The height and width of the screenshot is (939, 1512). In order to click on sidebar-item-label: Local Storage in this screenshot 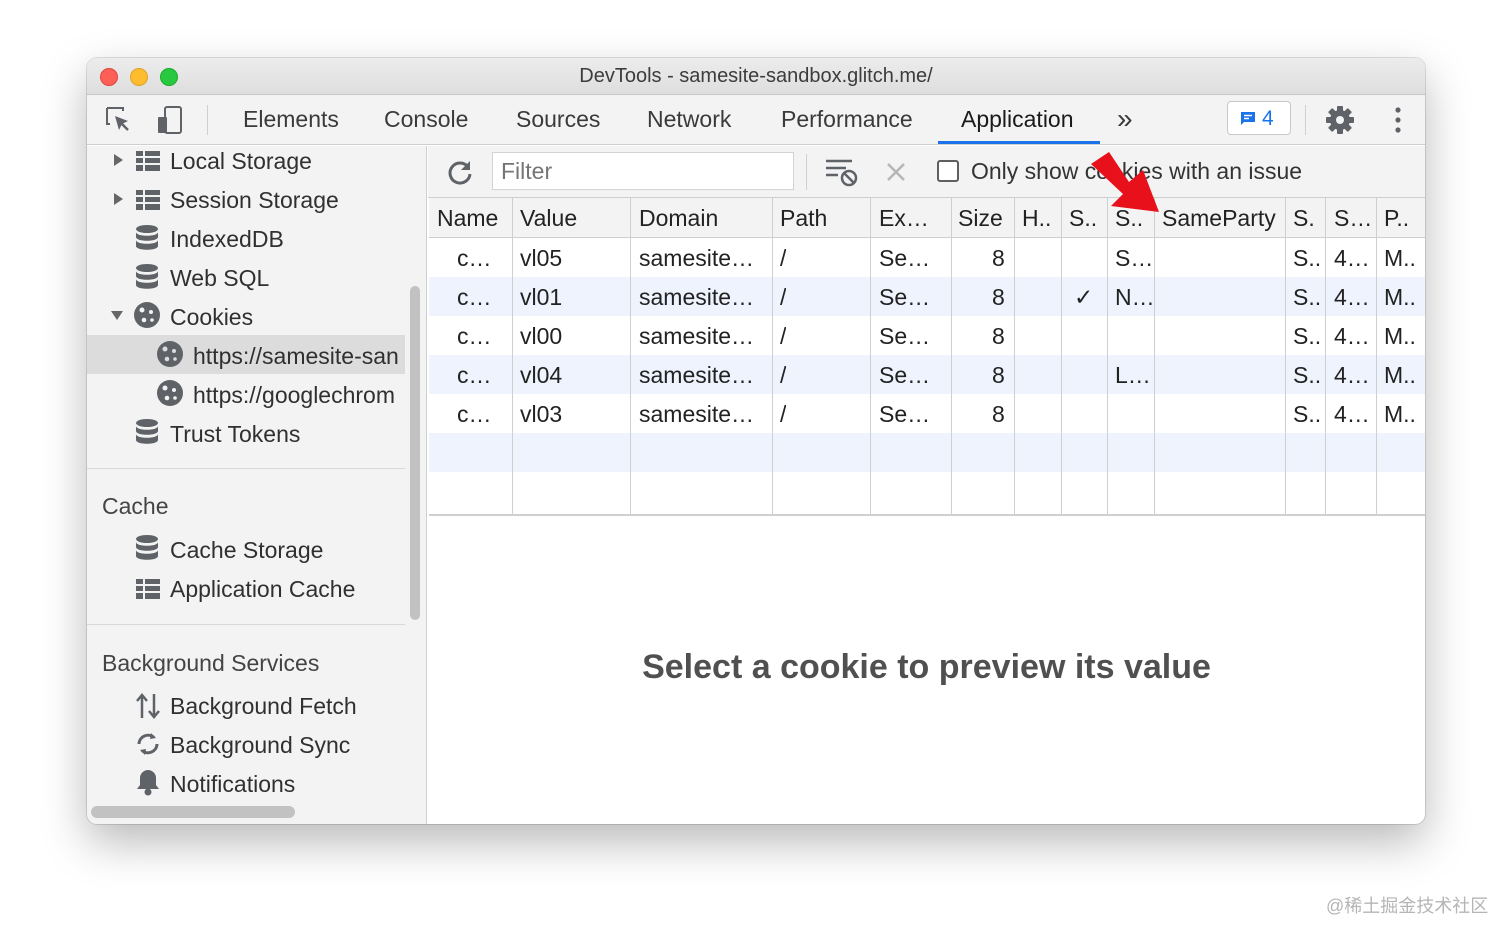, I will do `click(241, 161)`.